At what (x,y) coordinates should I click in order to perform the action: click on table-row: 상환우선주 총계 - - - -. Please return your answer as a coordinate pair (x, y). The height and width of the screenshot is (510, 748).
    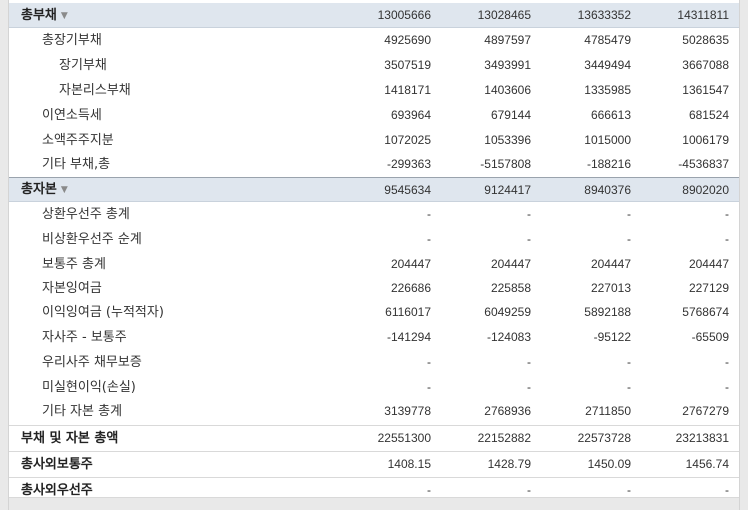
    Looking at the image, I should click on (374, 214).